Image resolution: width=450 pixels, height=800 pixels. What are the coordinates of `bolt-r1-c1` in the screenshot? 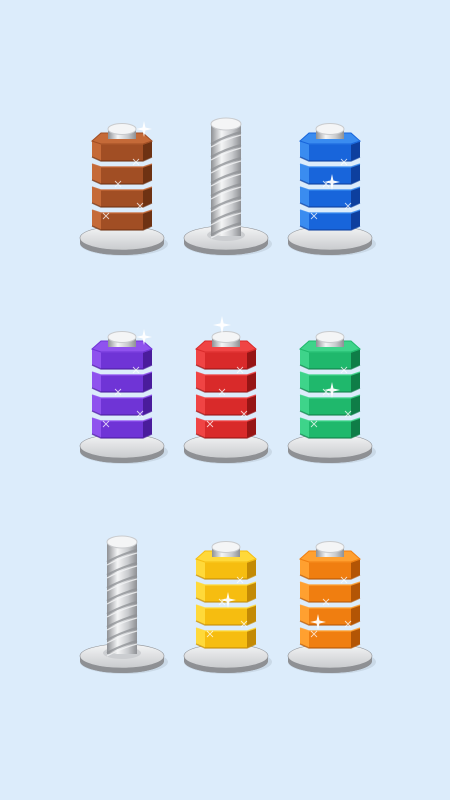 It's located at (122, 190).